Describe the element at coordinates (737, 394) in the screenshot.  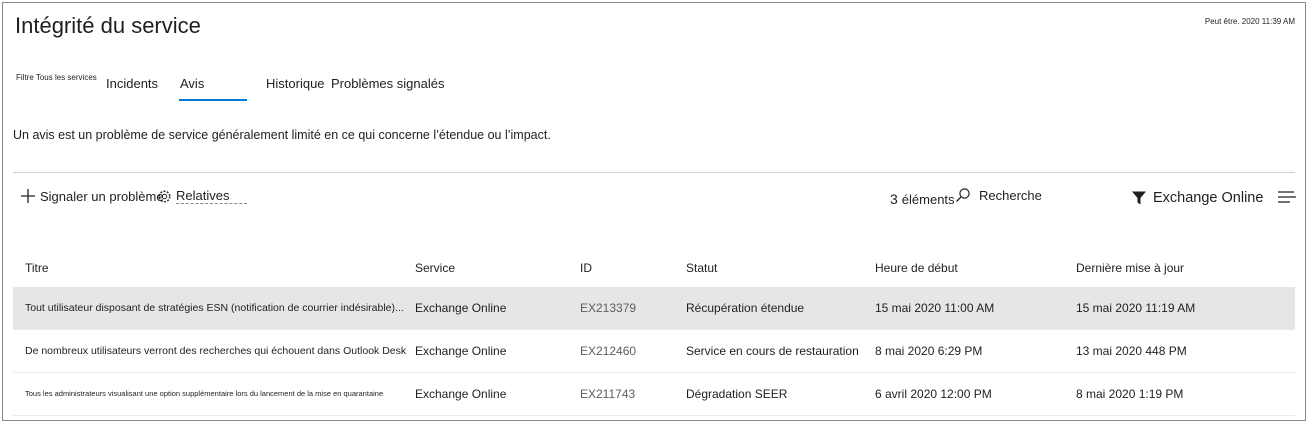
I see `row-status: Dégradation SEER` at that location.